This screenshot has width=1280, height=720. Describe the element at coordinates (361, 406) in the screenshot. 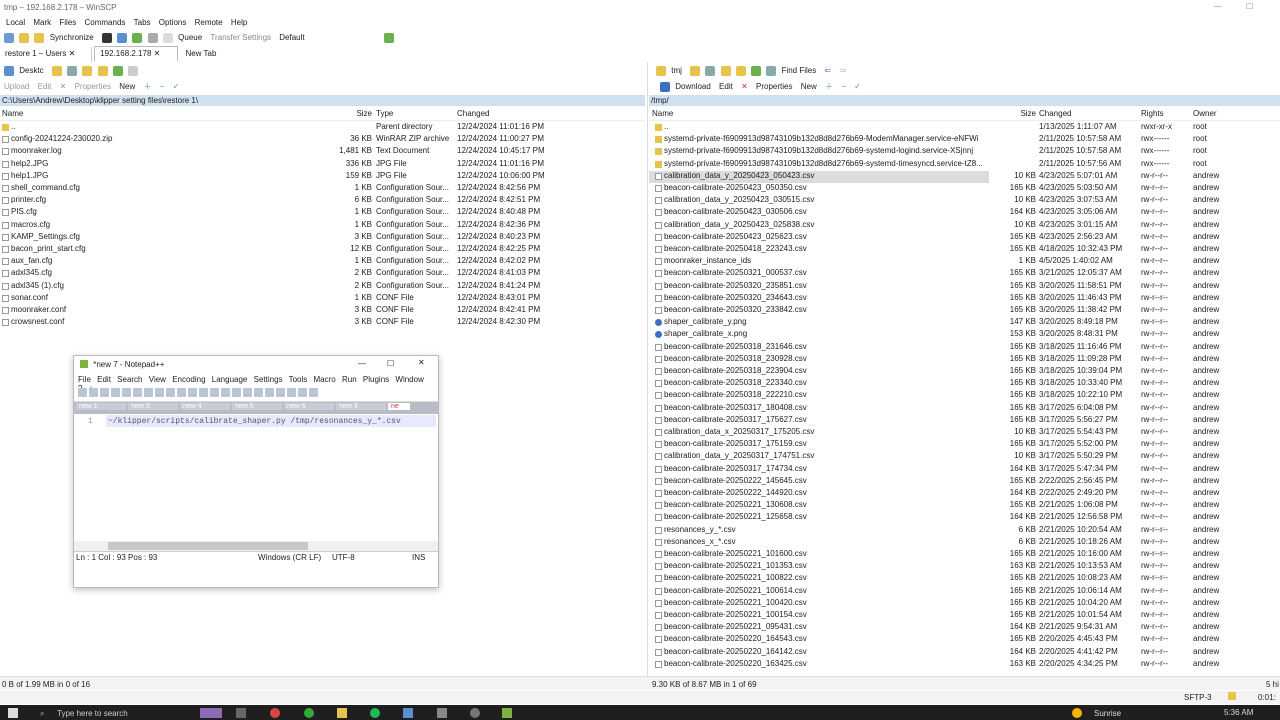

I see `np-tab: new 3` at that location.